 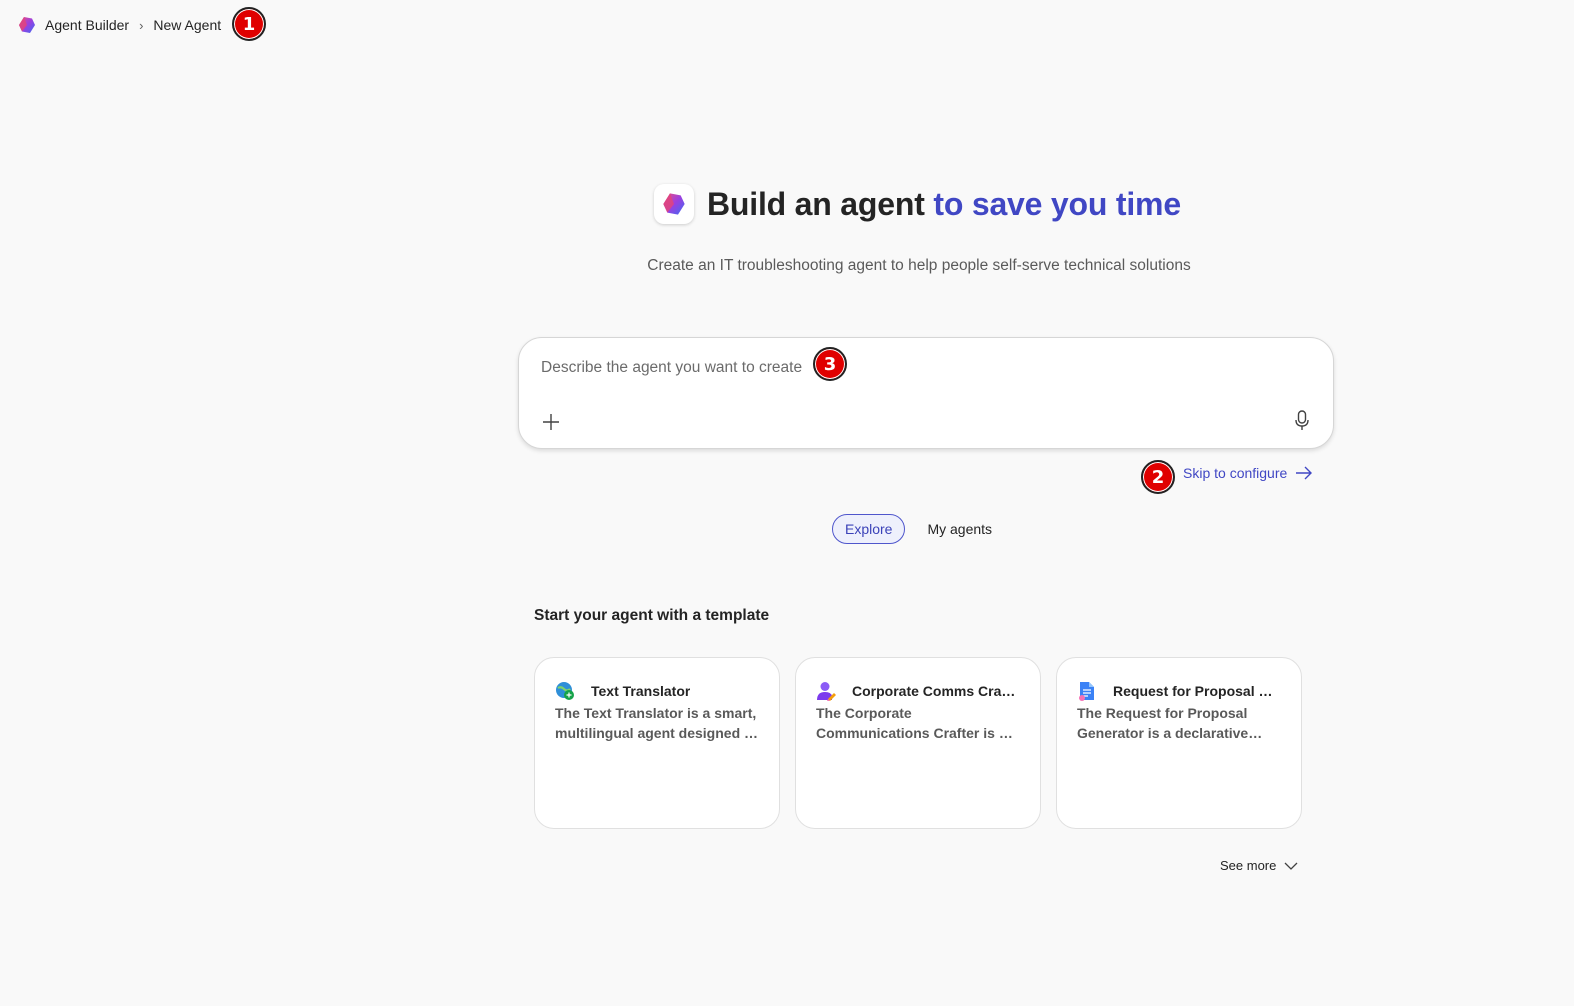 What do you see at coordinates (826, 691) in the screenshot?
I see `person-pen-icon` at bounding box center [826, 691].